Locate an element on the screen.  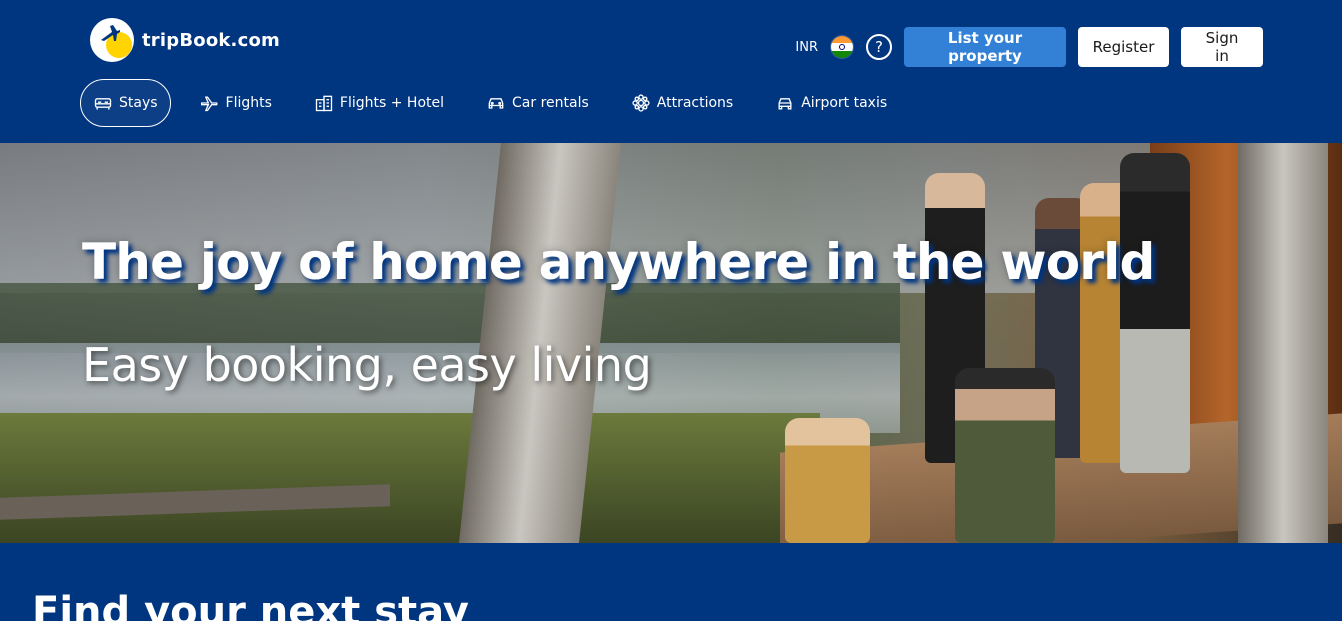
india-flag-icon is located at coordinates (842, 47).